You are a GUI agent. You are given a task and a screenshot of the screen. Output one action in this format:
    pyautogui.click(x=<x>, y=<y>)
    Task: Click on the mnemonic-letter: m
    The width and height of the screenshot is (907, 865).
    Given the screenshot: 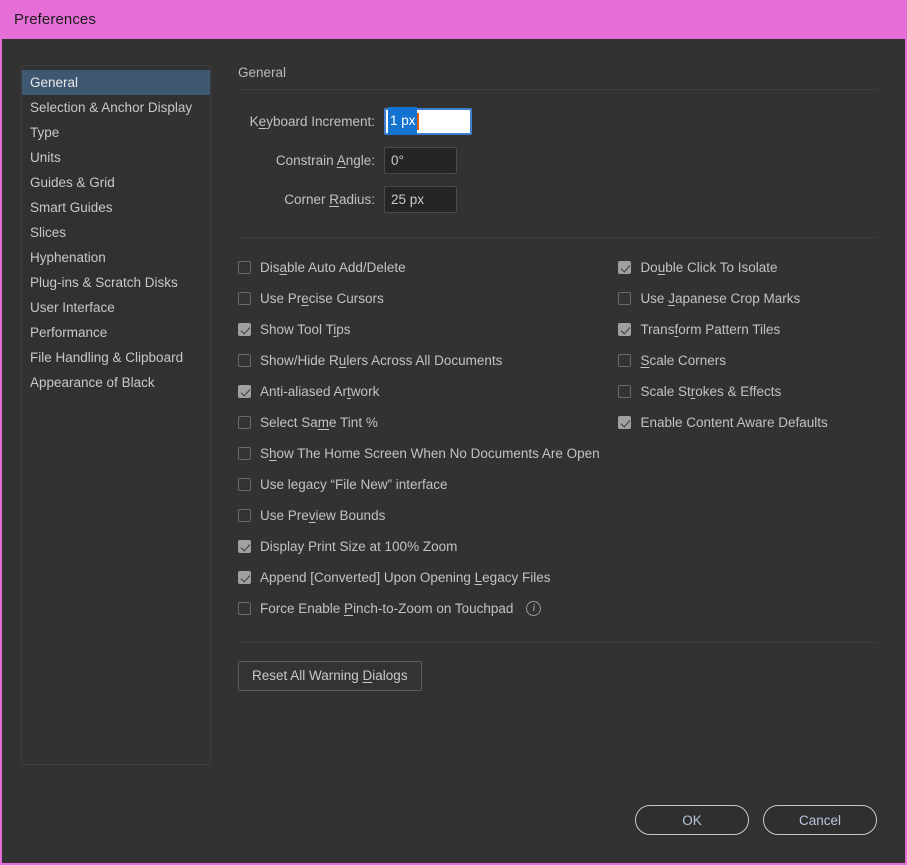 What is the action you would take?
    pyautogui.click(x=323, y=422)
    